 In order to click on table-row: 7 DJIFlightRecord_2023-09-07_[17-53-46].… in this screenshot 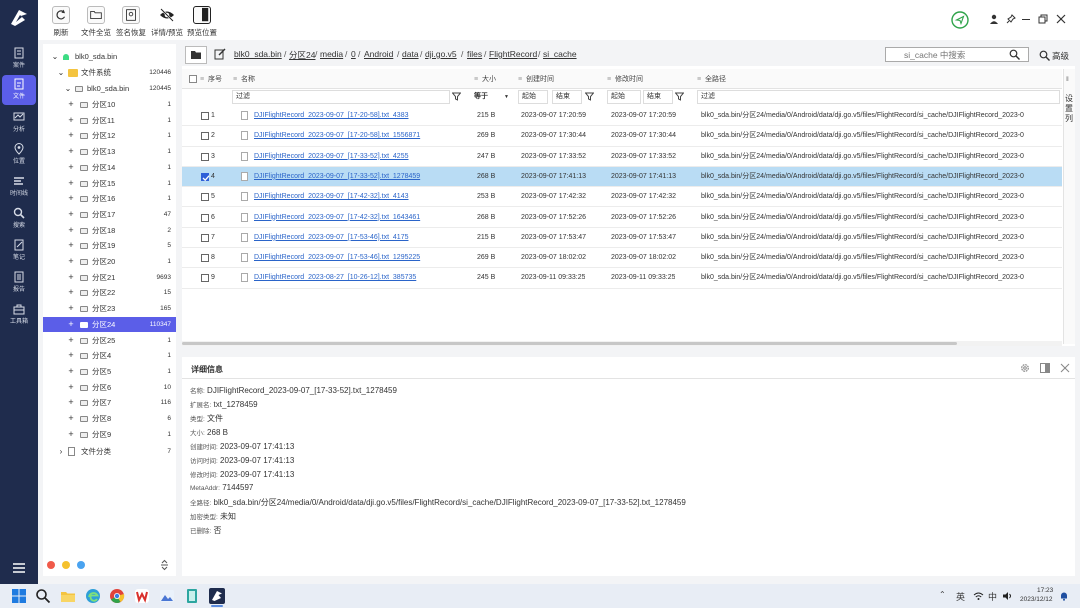, I will do `click(622, 238)`.